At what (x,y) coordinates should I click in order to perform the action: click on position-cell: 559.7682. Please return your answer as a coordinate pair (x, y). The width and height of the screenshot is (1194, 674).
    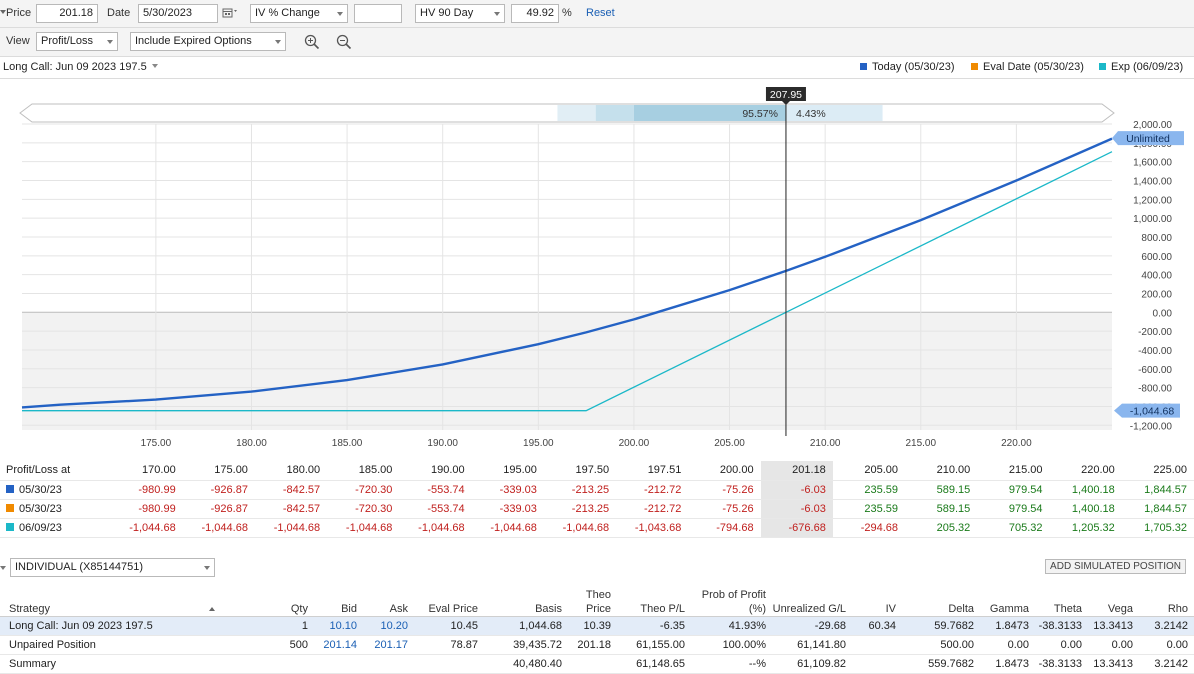
    Looking at the image, I should click on (941, 664).